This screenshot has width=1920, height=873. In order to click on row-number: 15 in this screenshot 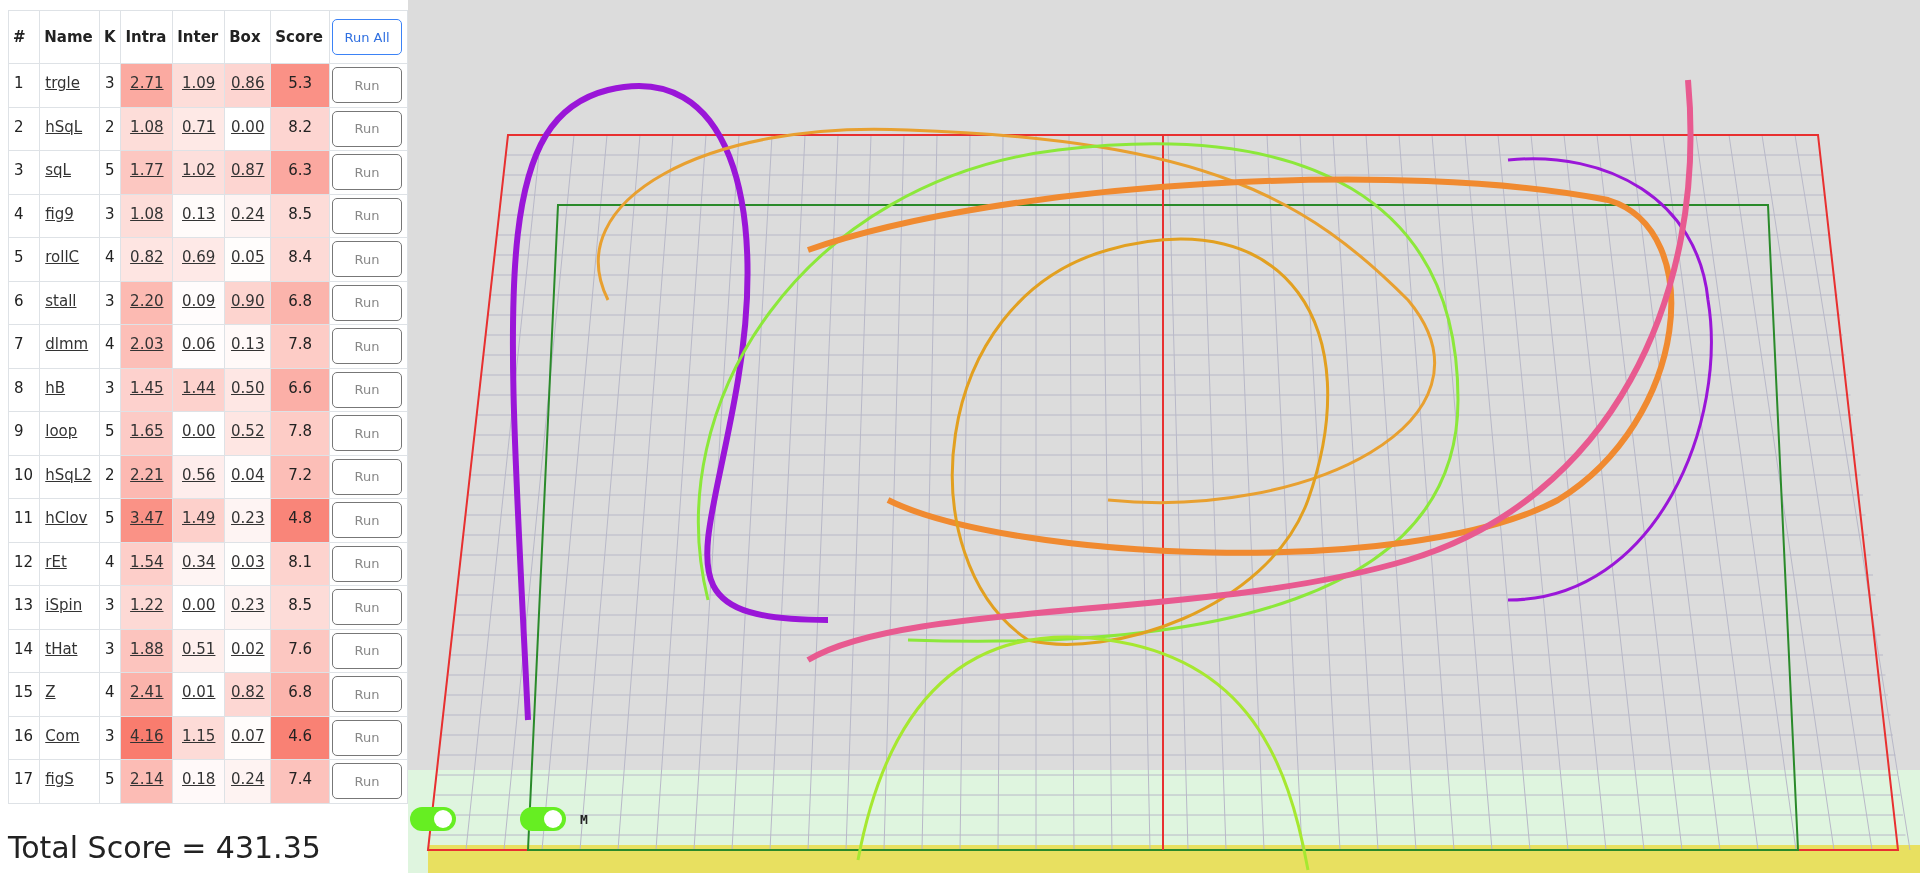, I will do `click(24, 692)`.